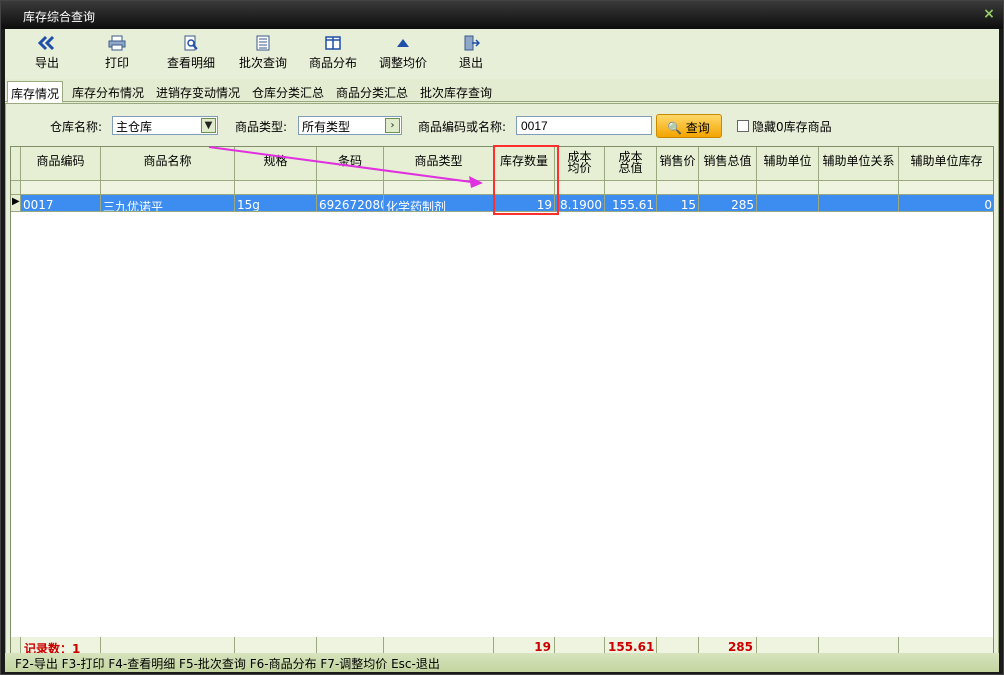  Describe the element at coordinates (946, 164) in the screenshot. I see `col-header-aux-stock: 辅助单位库存` at that location.